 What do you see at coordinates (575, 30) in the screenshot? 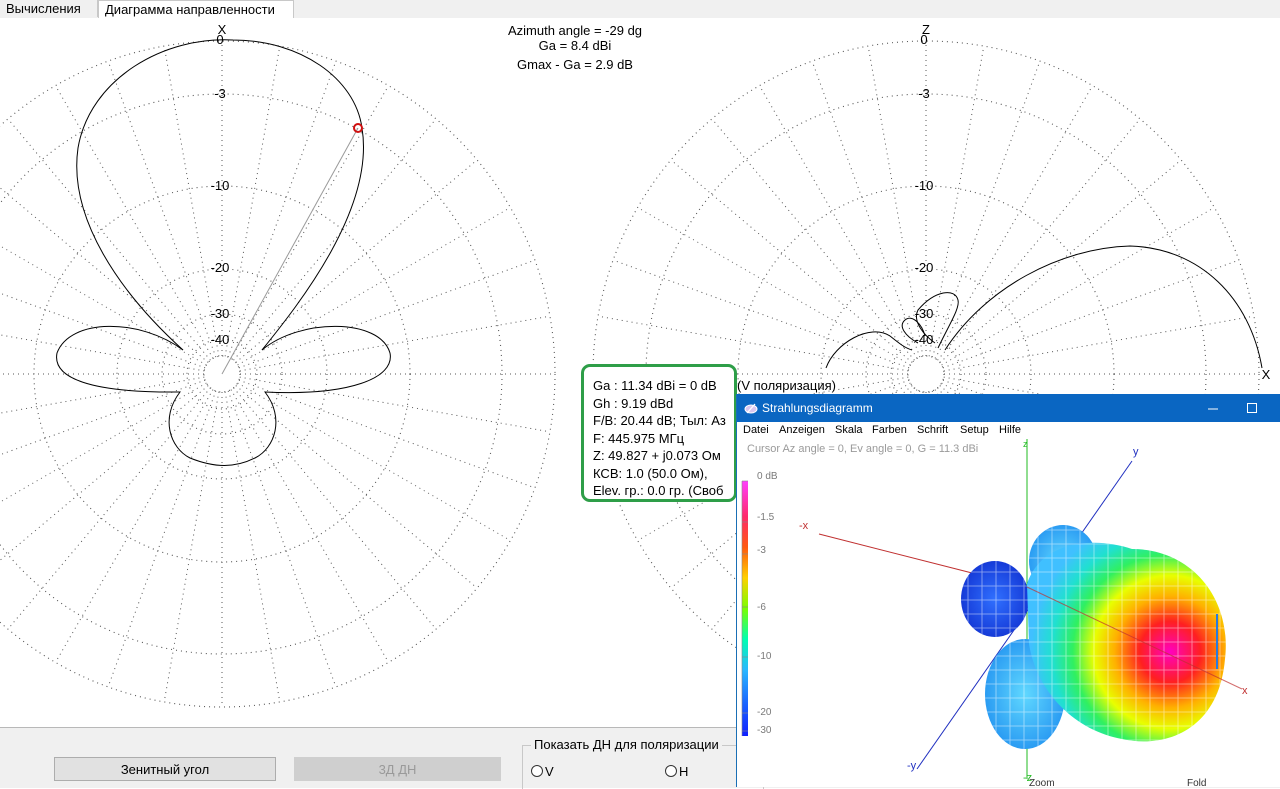
I see `azimuth-angle-text: Azimuth angle = -29 dg` at bounding box center [575, 30].